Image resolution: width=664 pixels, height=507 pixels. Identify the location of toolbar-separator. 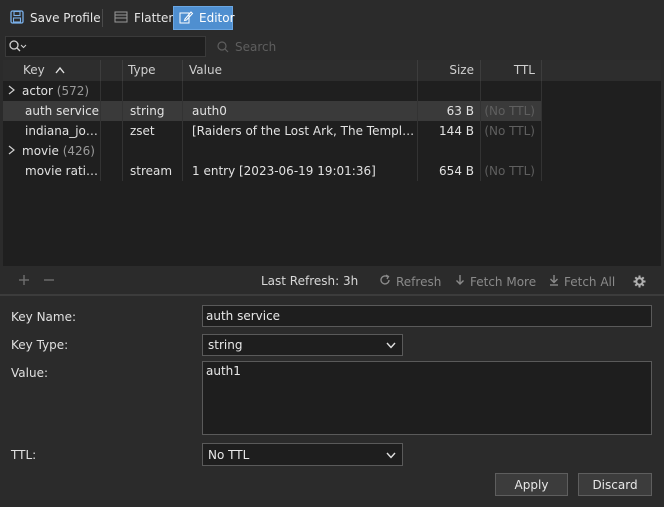
(102, 18).